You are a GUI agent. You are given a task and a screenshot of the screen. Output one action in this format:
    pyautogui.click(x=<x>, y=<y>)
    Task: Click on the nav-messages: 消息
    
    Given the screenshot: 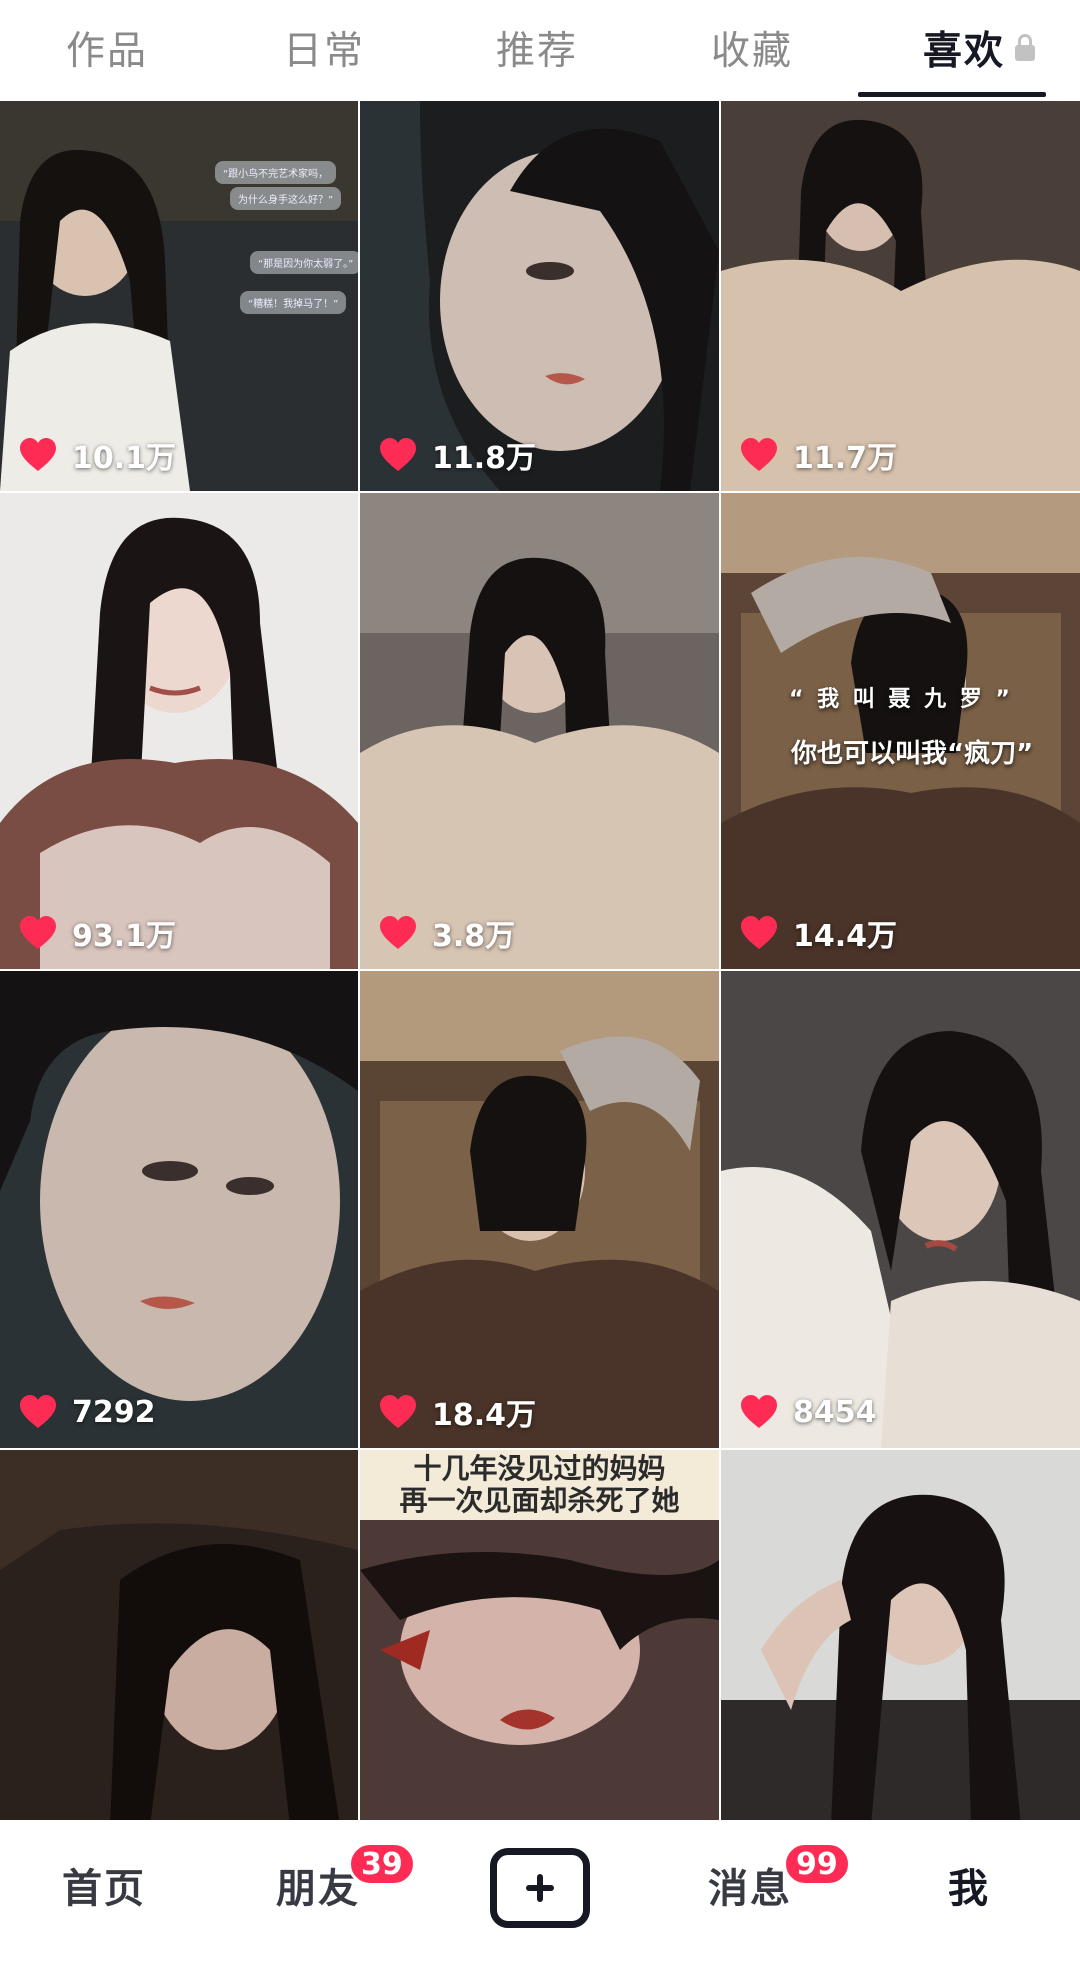 What is the action you would take?
    pyautogui.click(x=750, y=1885)
    